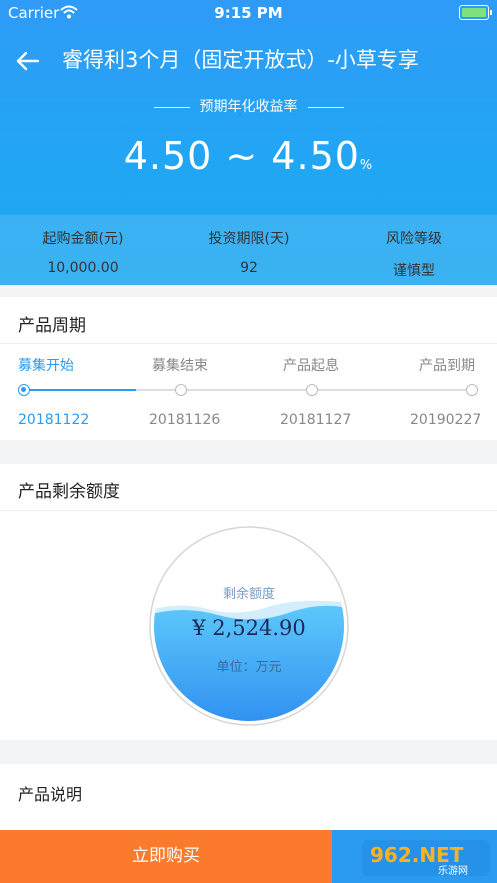  What do you see at coordinates (241, 156) in the screenshot?
I see `rate-value: 4.50 ~ 4.50` at bounding box center [241, 156].